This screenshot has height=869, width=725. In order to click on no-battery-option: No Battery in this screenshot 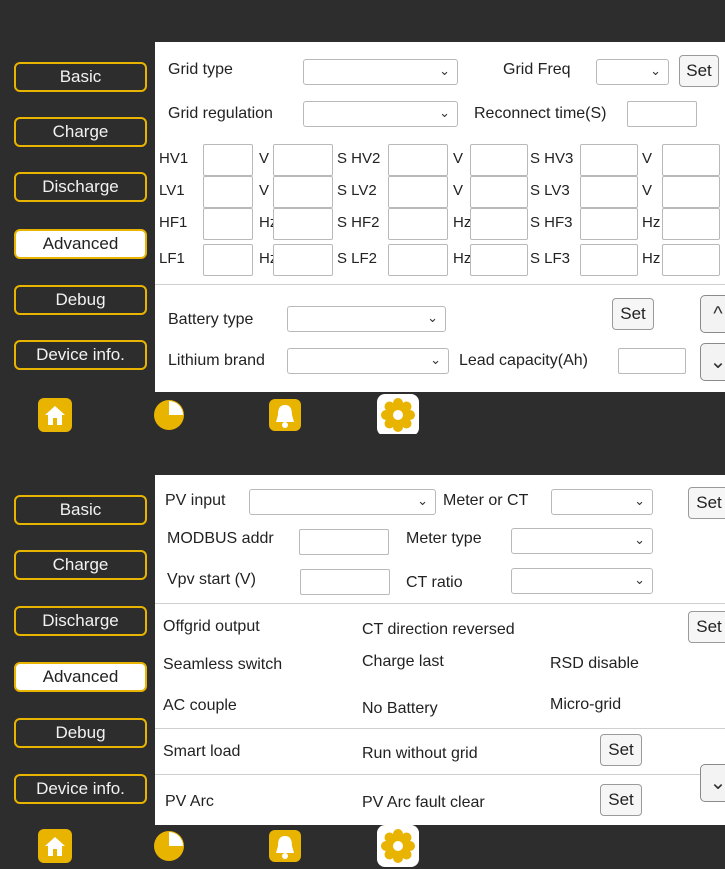, I will do `click(400, 709)`.